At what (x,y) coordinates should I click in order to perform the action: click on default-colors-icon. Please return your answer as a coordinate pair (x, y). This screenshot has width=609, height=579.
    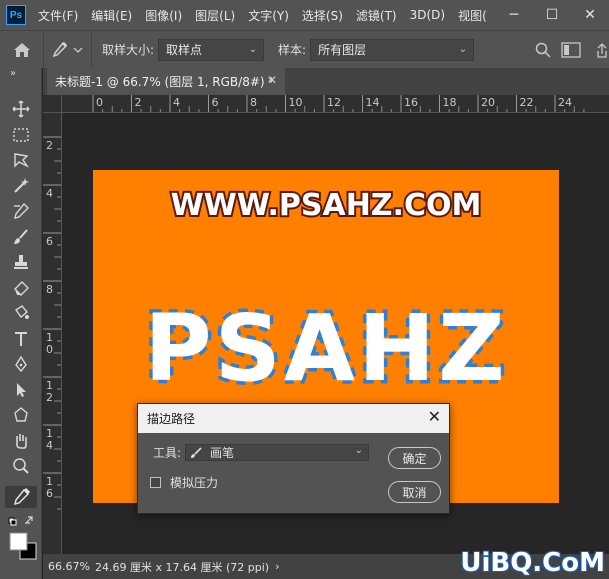
    Looking at the image, I should click on (23, 522).